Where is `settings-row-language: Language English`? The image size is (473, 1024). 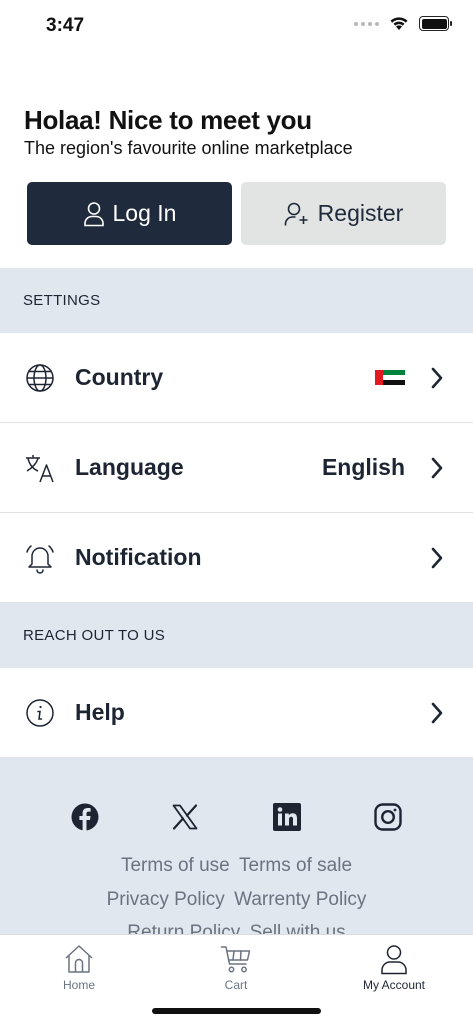
settings-row-language: Language English is located at coordinates (236, 468).